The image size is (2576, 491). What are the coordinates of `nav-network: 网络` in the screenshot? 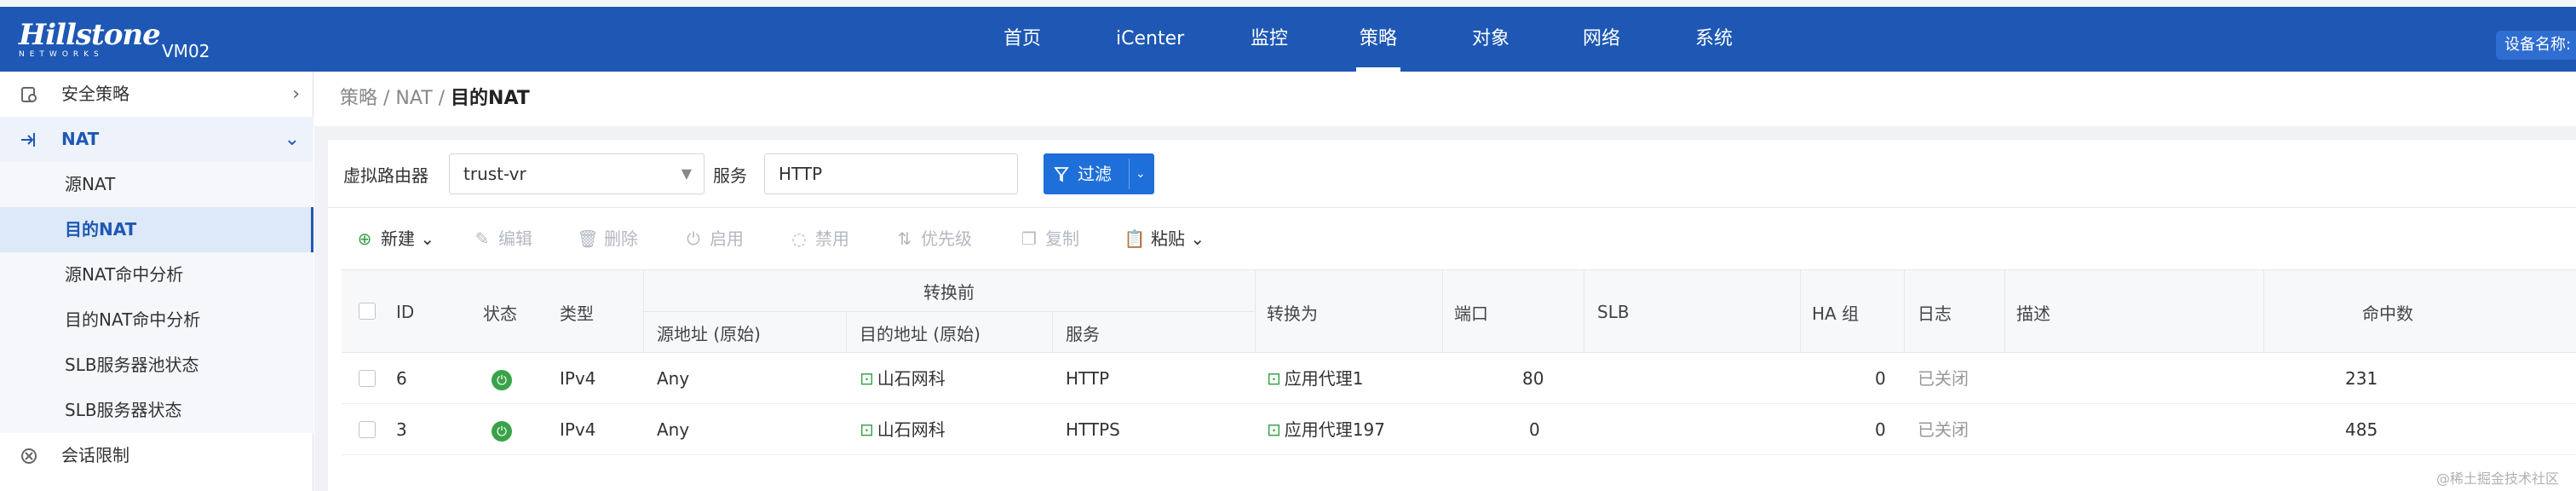 It's located at (1602, 39).